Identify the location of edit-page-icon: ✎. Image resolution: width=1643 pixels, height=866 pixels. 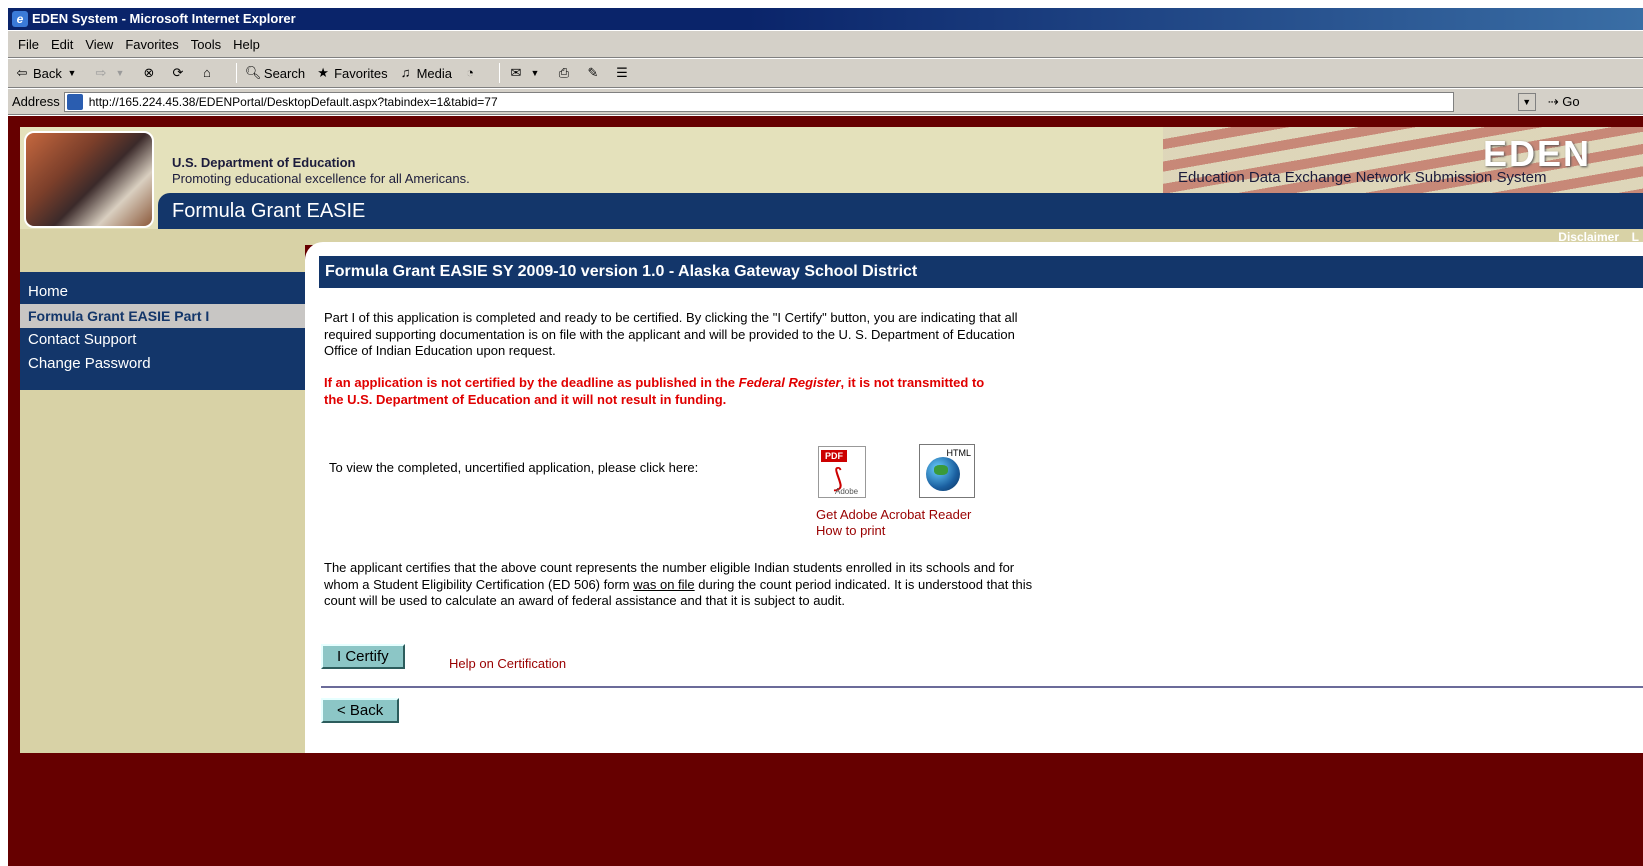
(593, 72).